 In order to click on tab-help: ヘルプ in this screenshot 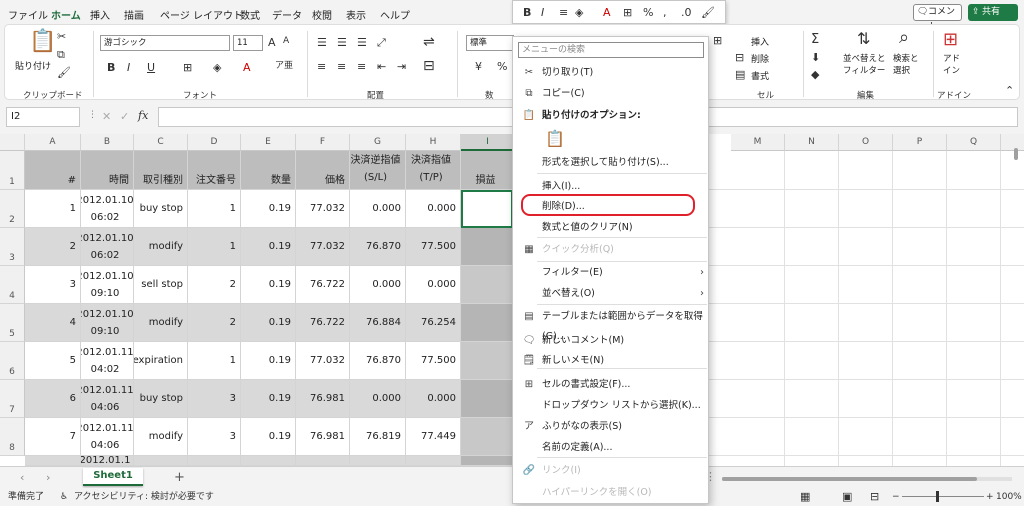, I will do `click(395, 14)`.